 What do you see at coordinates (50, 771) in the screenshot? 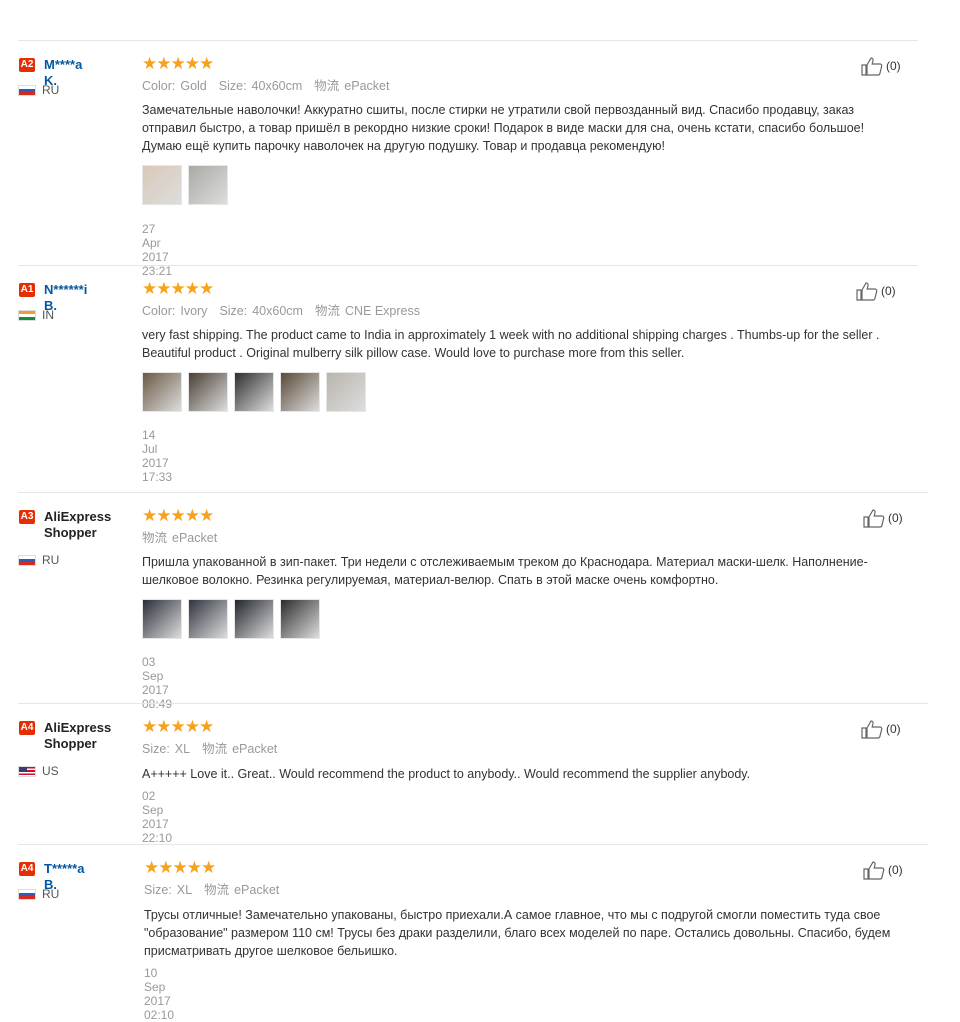
I see `country-code: US` at bounding box center [50, 771].